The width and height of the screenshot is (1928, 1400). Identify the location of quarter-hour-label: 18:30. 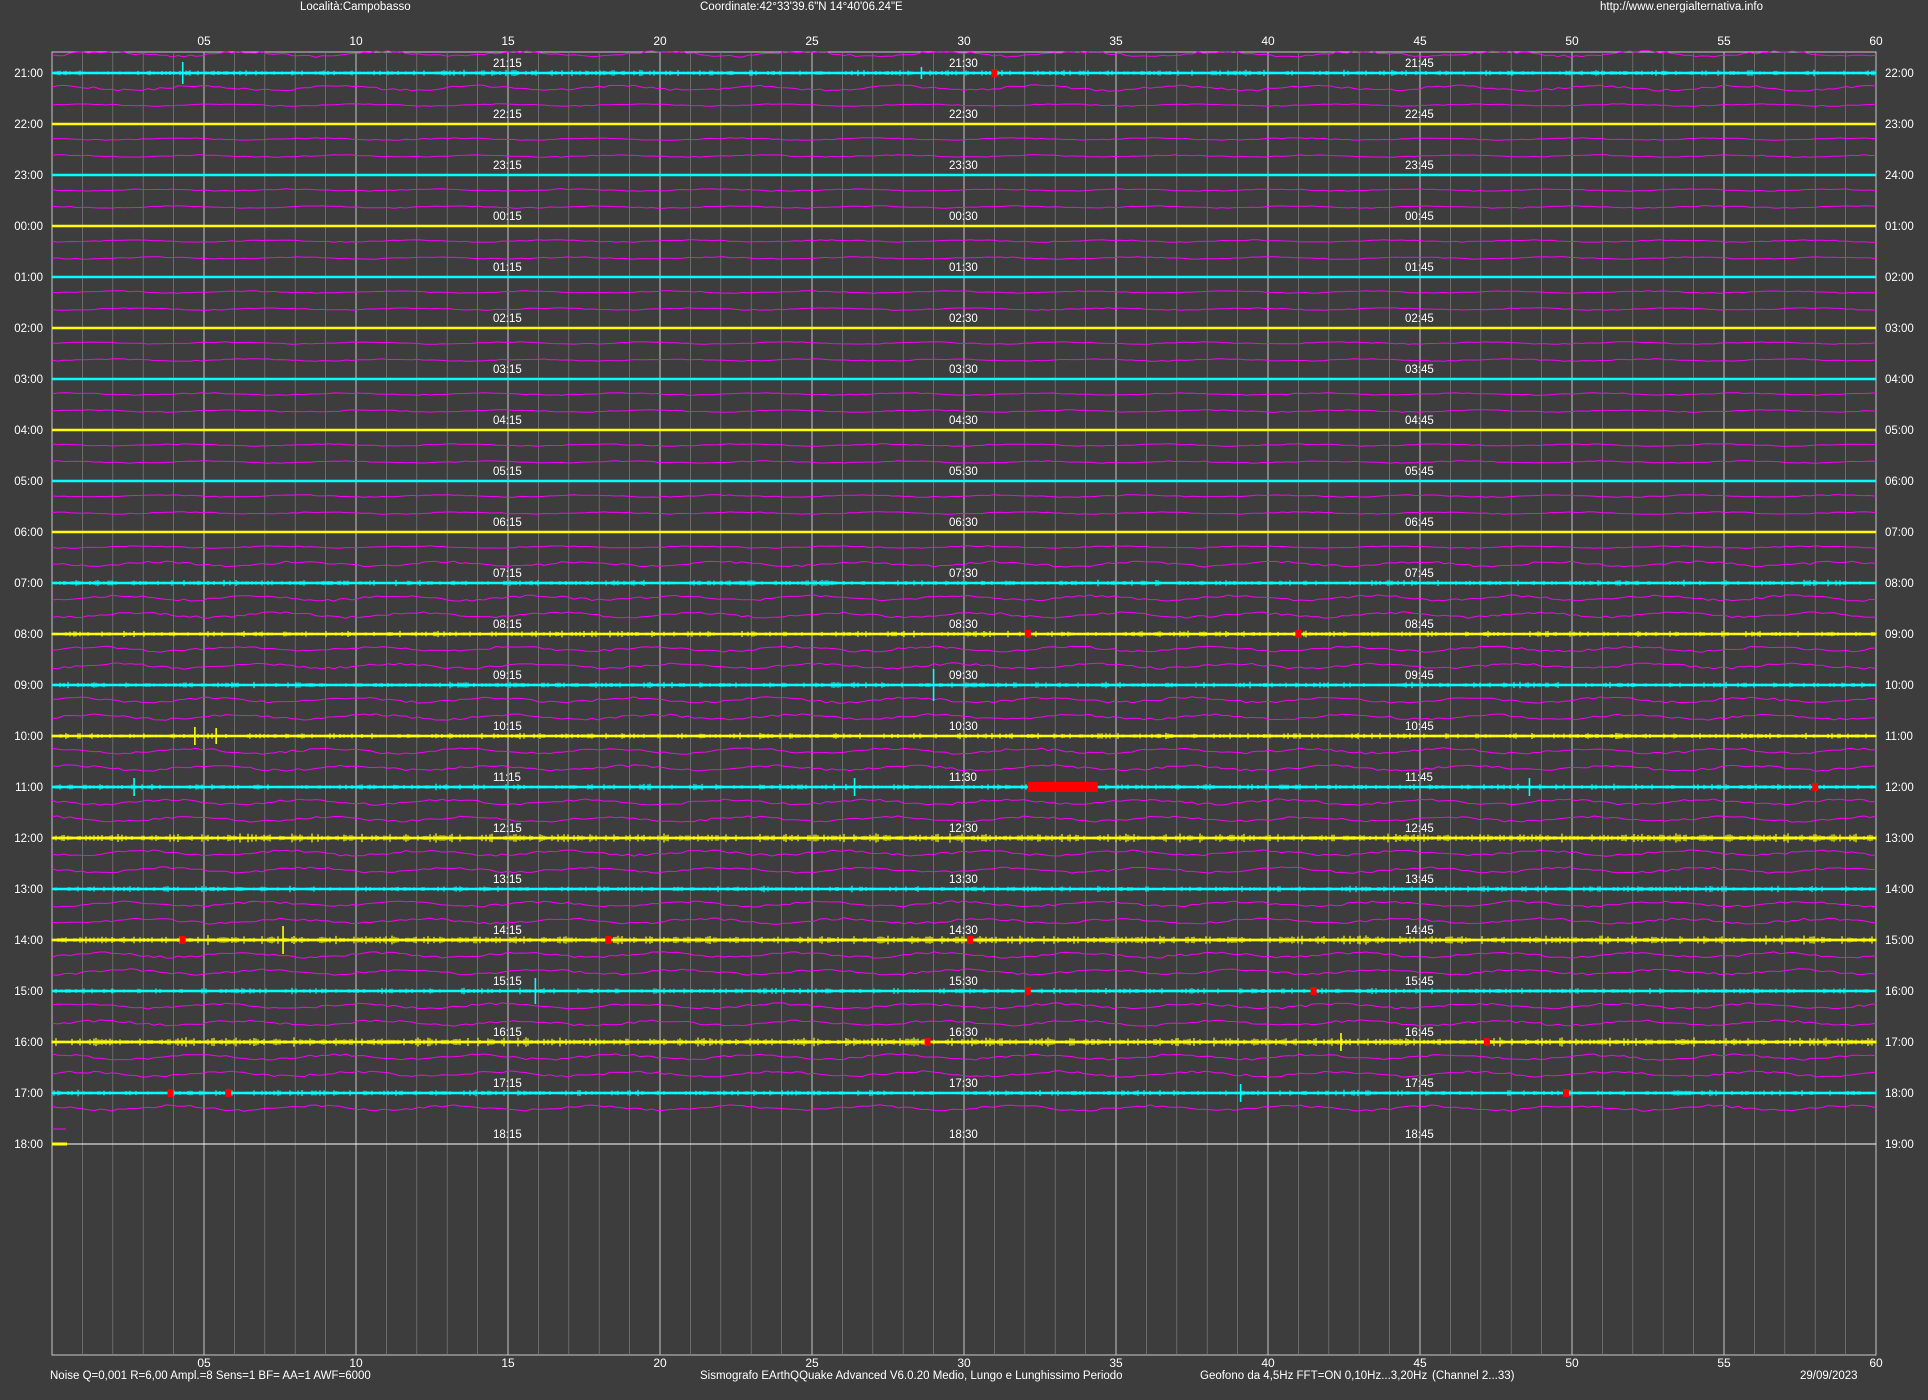
(963, 1135).